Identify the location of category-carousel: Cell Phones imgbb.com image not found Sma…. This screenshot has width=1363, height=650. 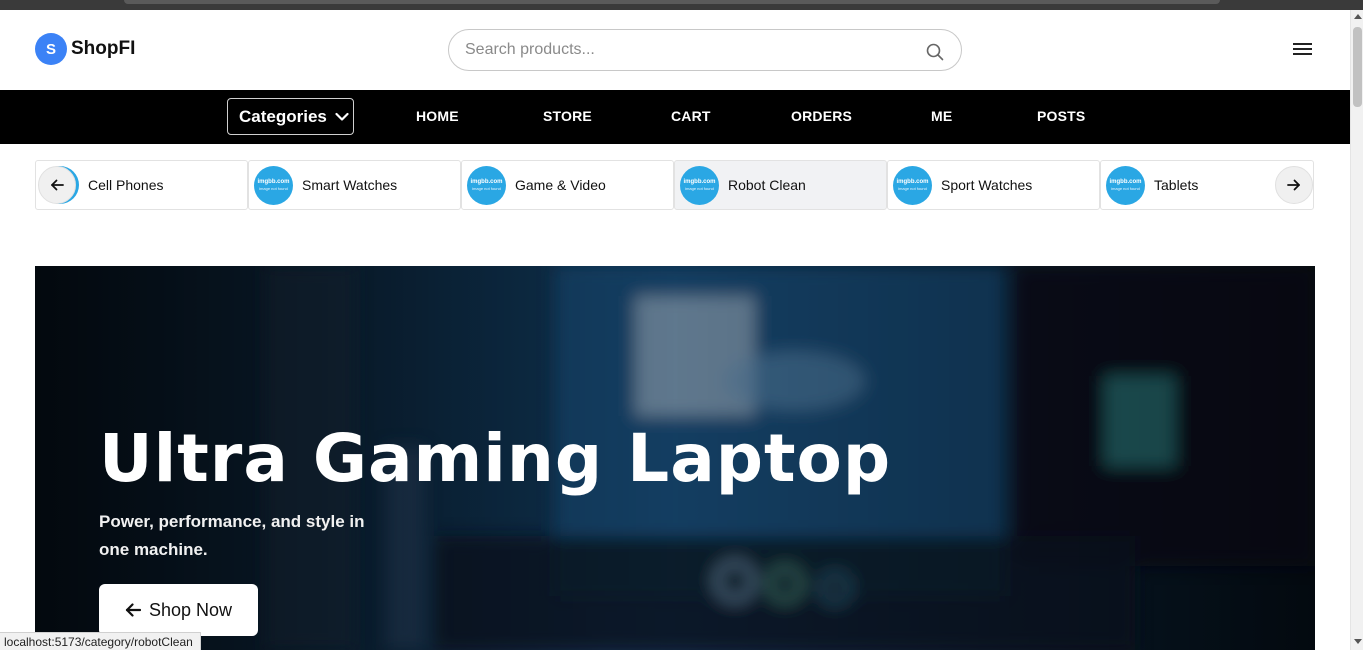
(674, 185).